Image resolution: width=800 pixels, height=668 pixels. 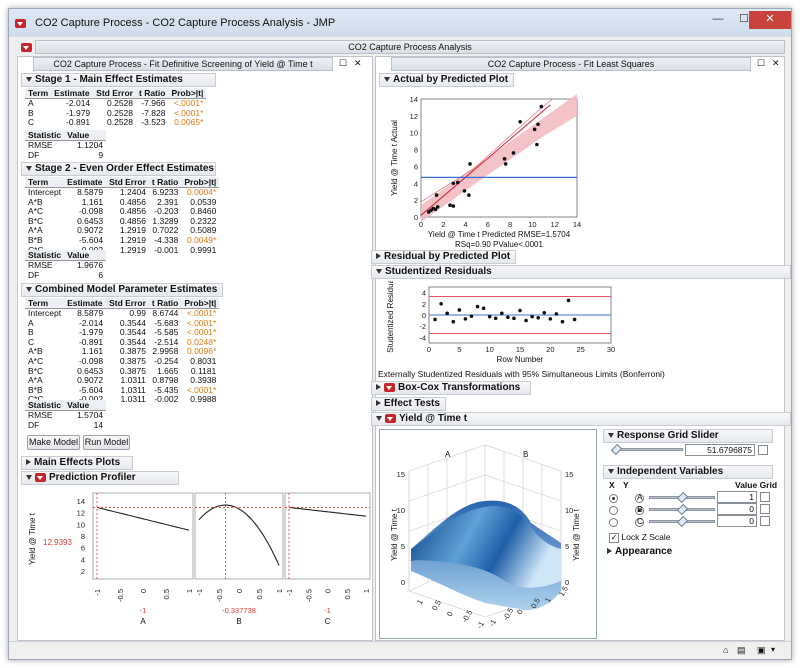 What do you see at coordinates (34, 154) in the screenshot?
I see `table-cell: DF` at bounding box center [34, 154].